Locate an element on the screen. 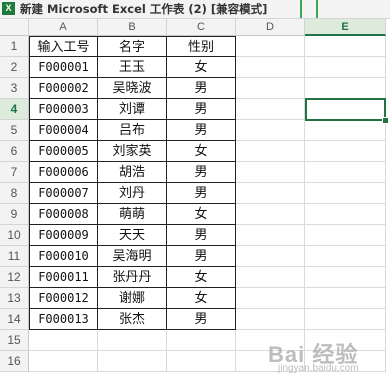  table-cell: 谢娜 is located at coordinates (132, 298).